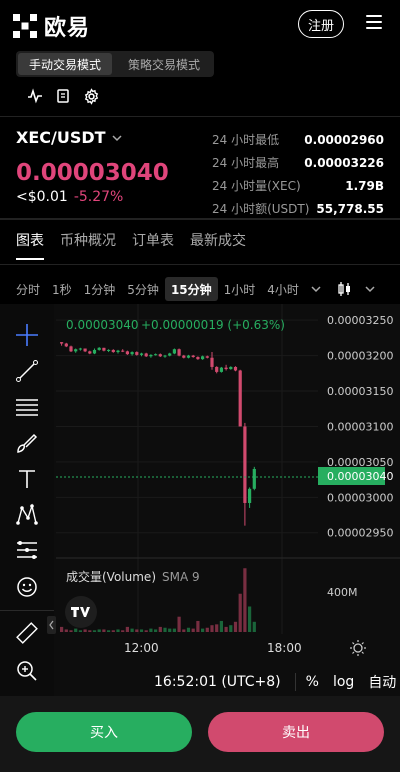 The image size is (400, 772). Describe the element at coordinates (360, 462) in the screenshot. I see `price-tick: 0.00003050` at that location.